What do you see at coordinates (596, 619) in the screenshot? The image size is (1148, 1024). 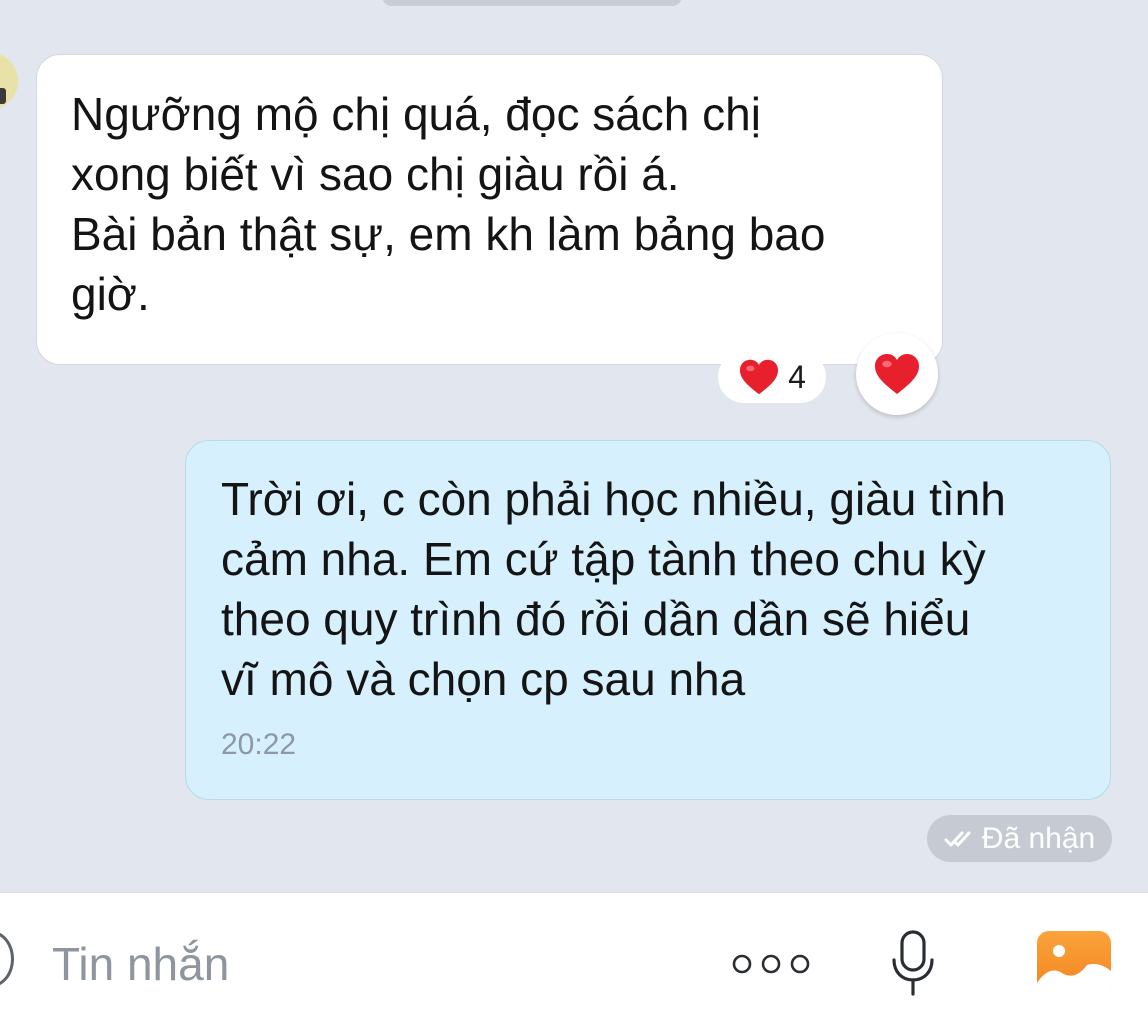 I see `message-text-line: theo quy trình đó rồi dần dần sẽ hiểu` at bounding box center [596, 619].